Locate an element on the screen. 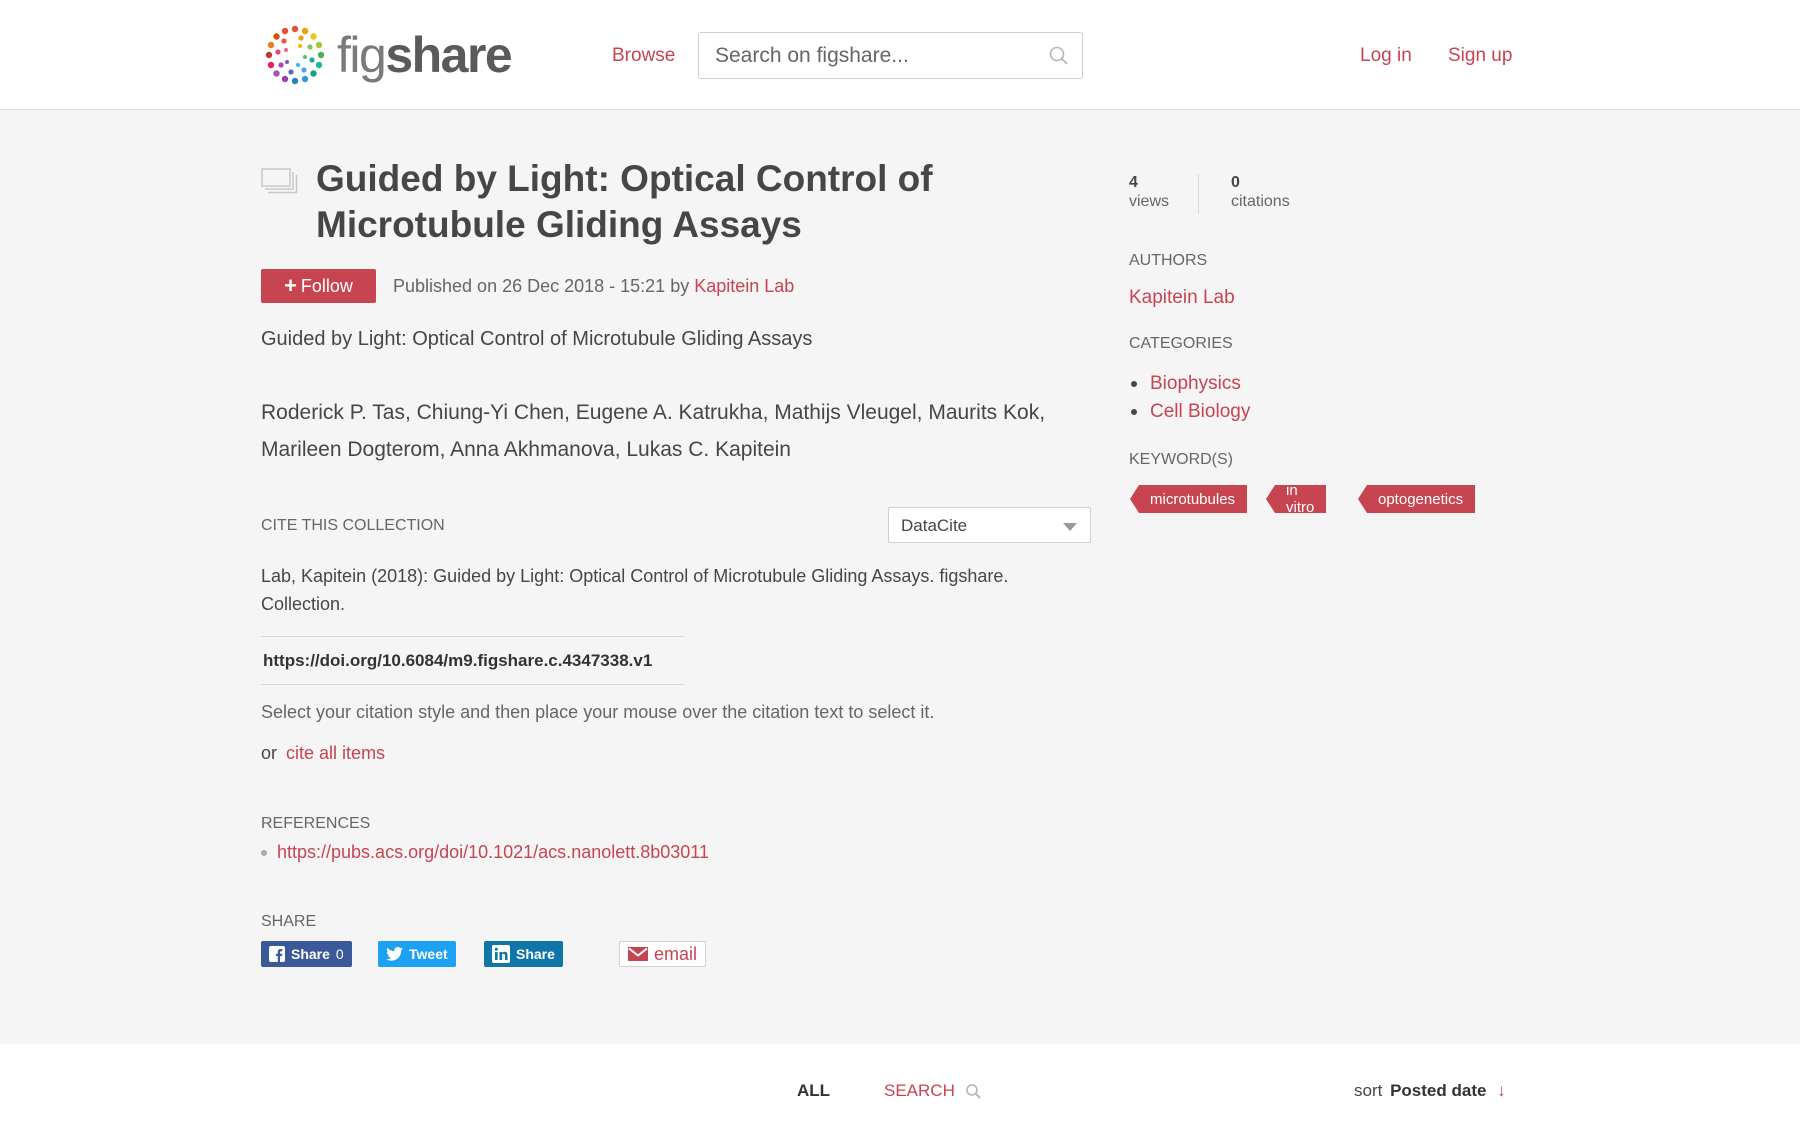 This screenshot has height=1125, width=1800. caret-down-icon is located at coordinates (1070, 527).